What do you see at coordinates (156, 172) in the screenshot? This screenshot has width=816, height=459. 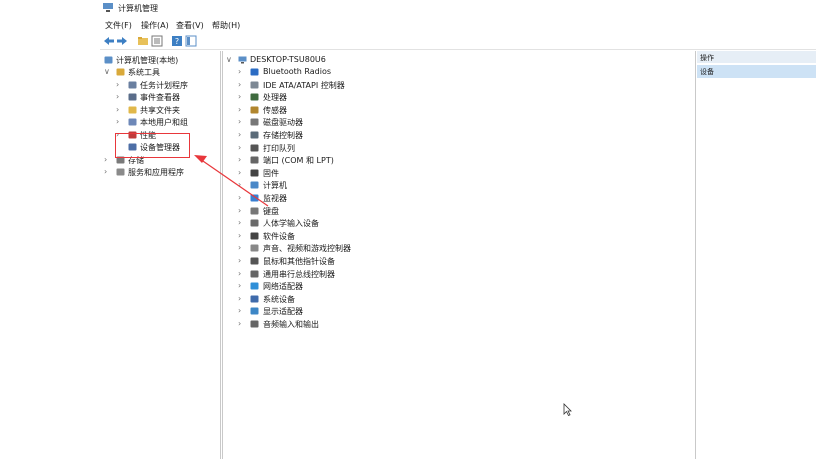 I see `console-tree-item-label: 服务和应用程序` at bounding box center [156, 172].